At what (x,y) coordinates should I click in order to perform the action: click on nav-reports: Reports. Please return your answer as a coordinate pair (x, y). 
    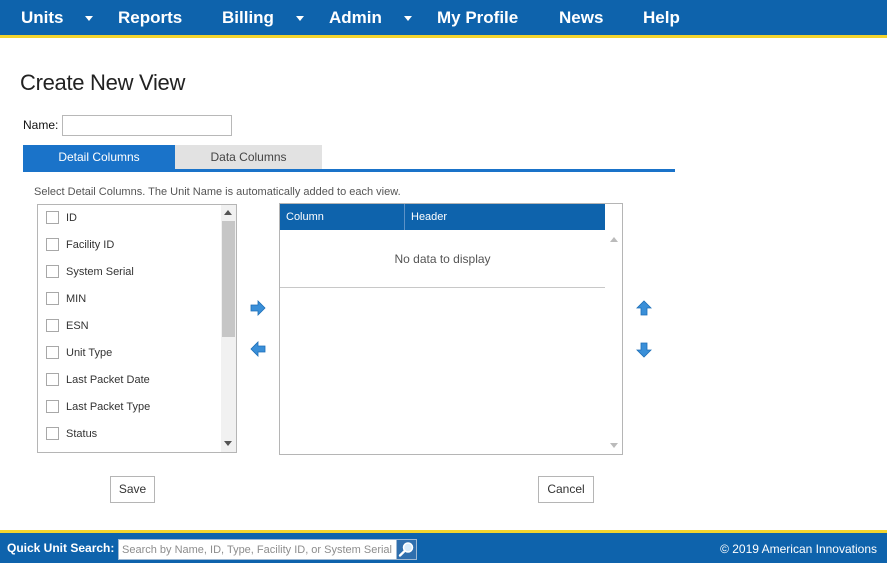
    Looking at the image, I should click on (150, 18).